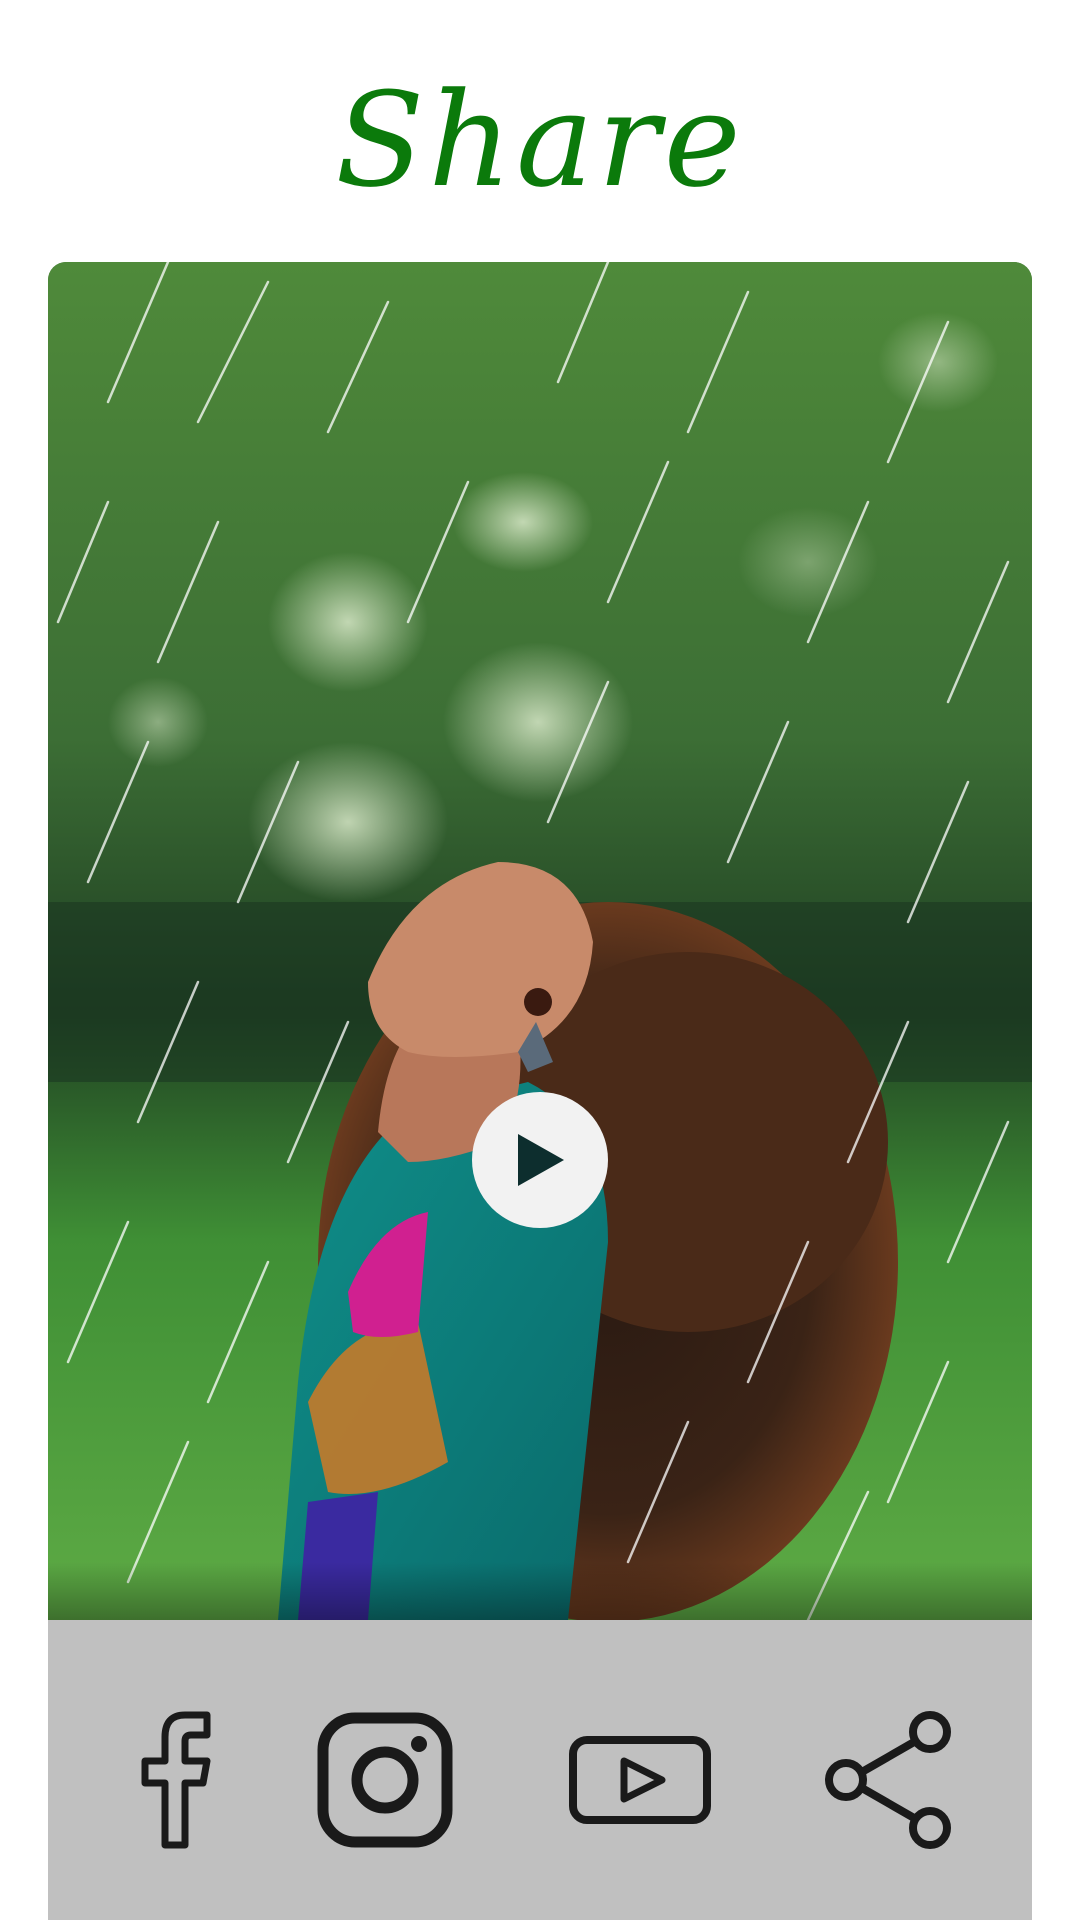 The image size is (1080, 1920). I want to click on page-title: Share, so click(540, 140).